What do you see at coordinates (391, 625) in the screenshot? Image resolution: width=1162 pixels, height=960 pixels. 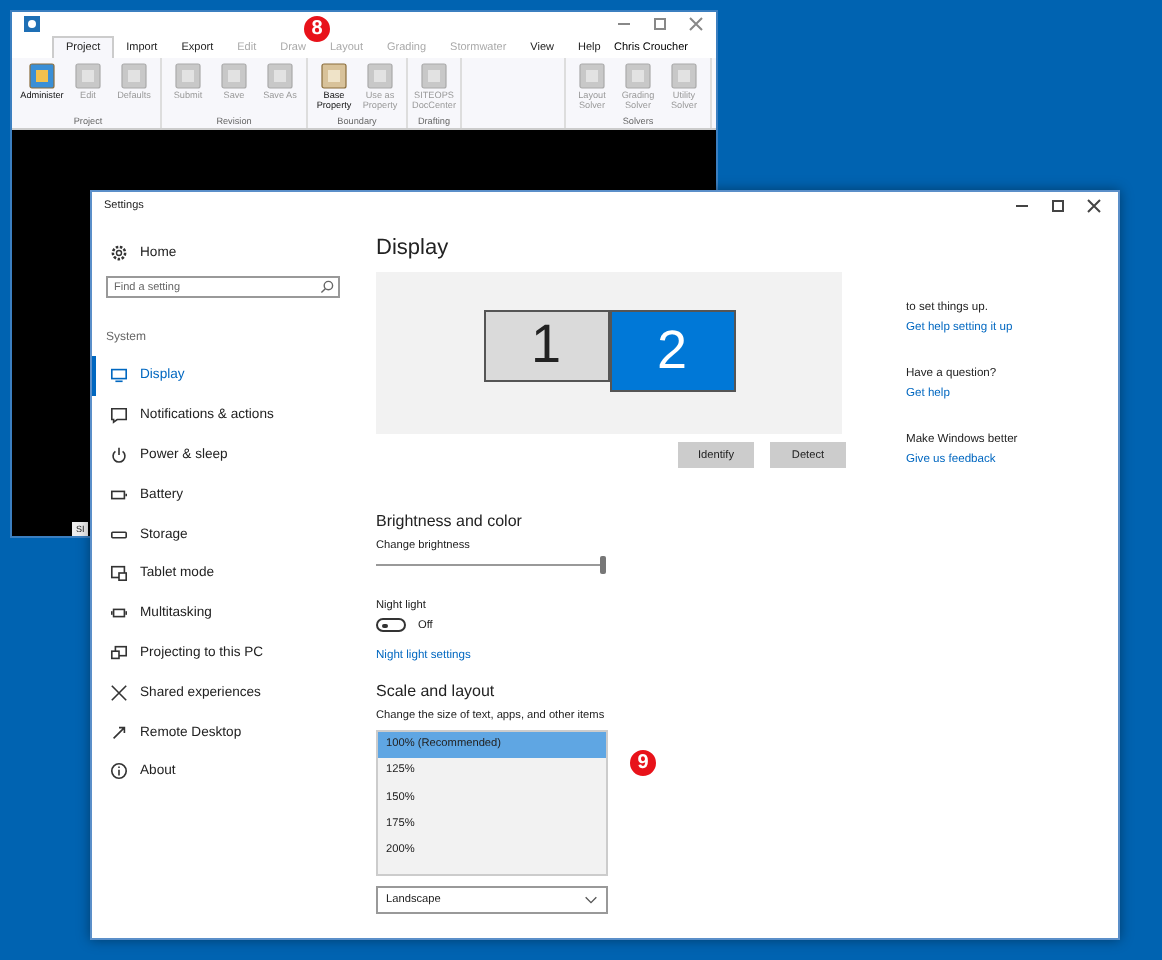 I see `toggle-switch` at bounding box center [391, 625].